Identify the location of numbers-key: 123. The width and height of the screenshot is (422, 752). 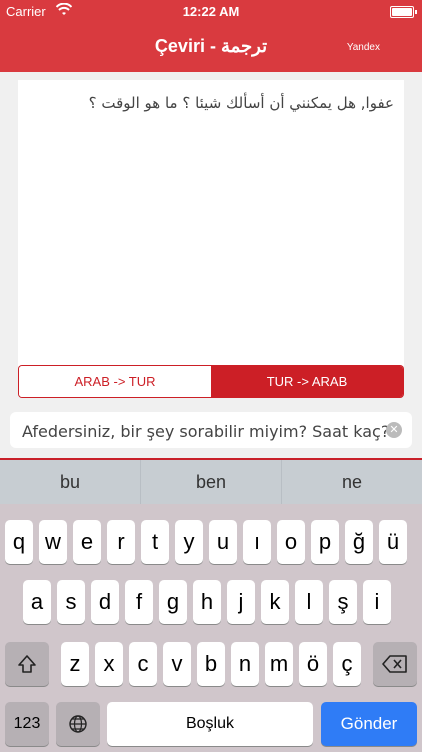
(27, 724).